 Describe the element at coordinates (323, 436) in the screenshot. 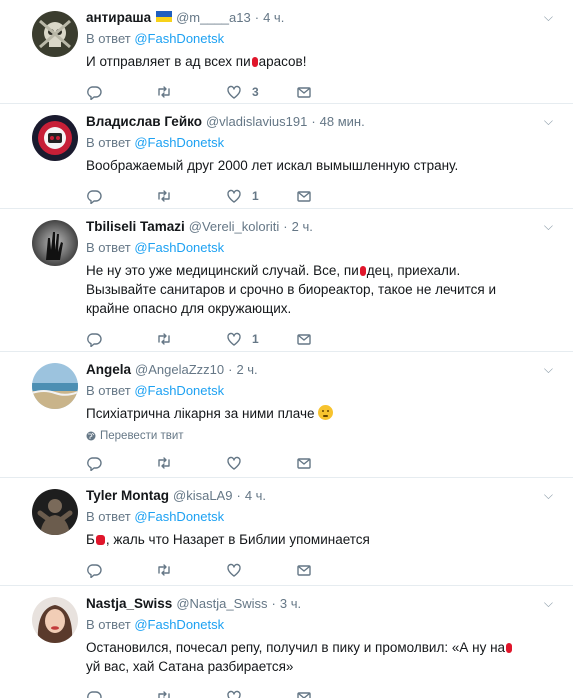

I see `translate-link: Перевести твит` at that location.